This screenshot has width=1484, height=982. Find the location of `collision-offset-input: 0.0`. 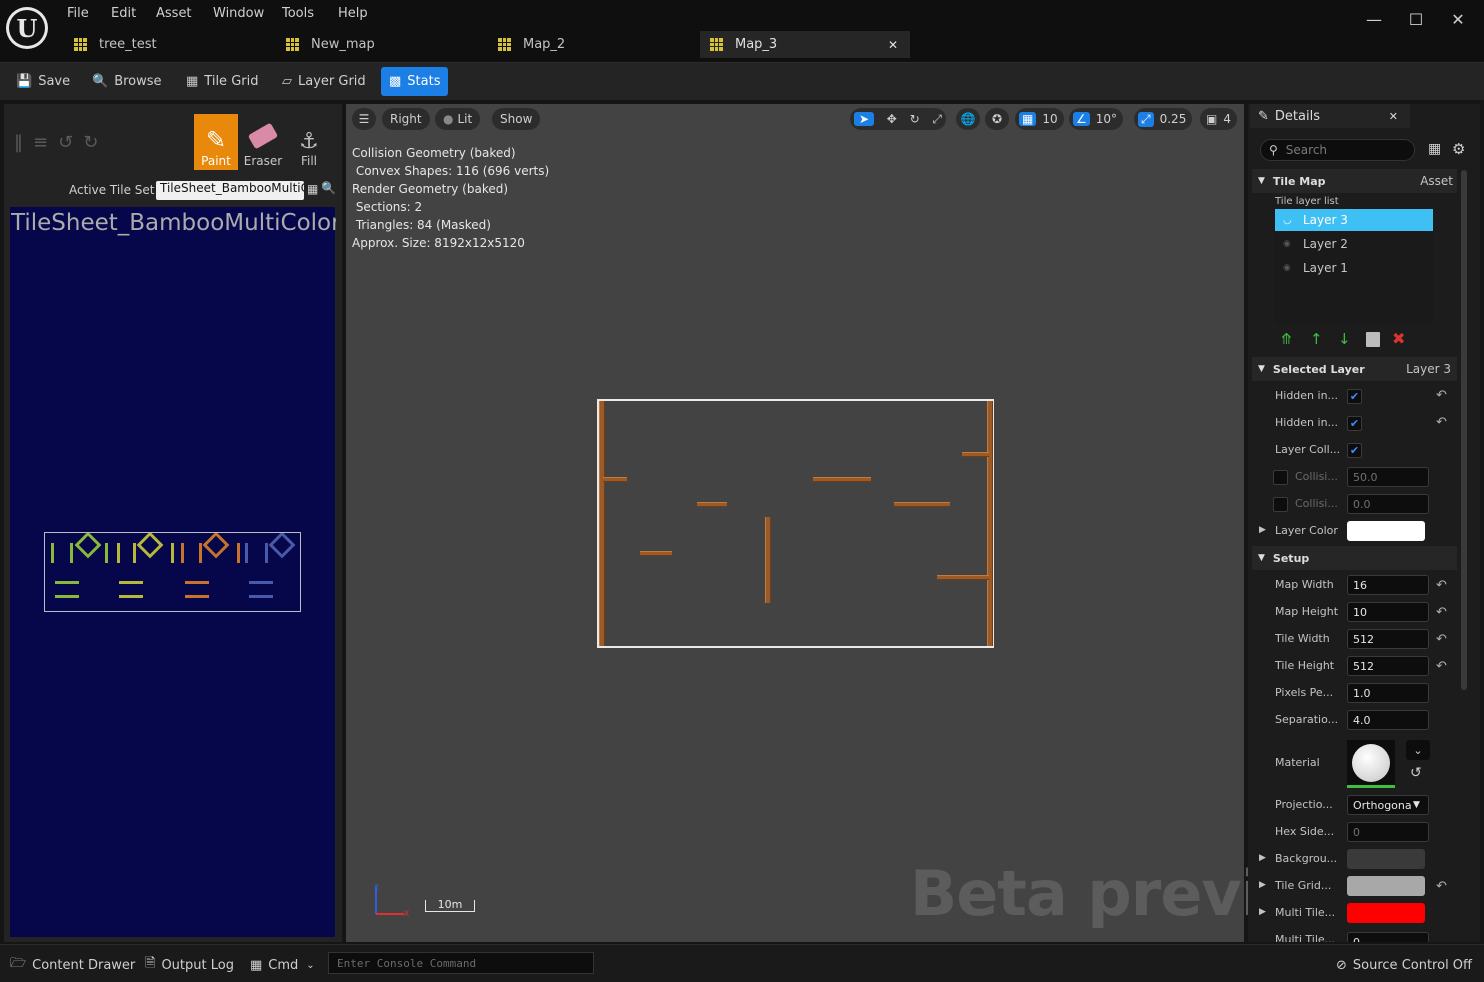

collision-offset-input: 0.0 is located at coordinates (1388, 504).